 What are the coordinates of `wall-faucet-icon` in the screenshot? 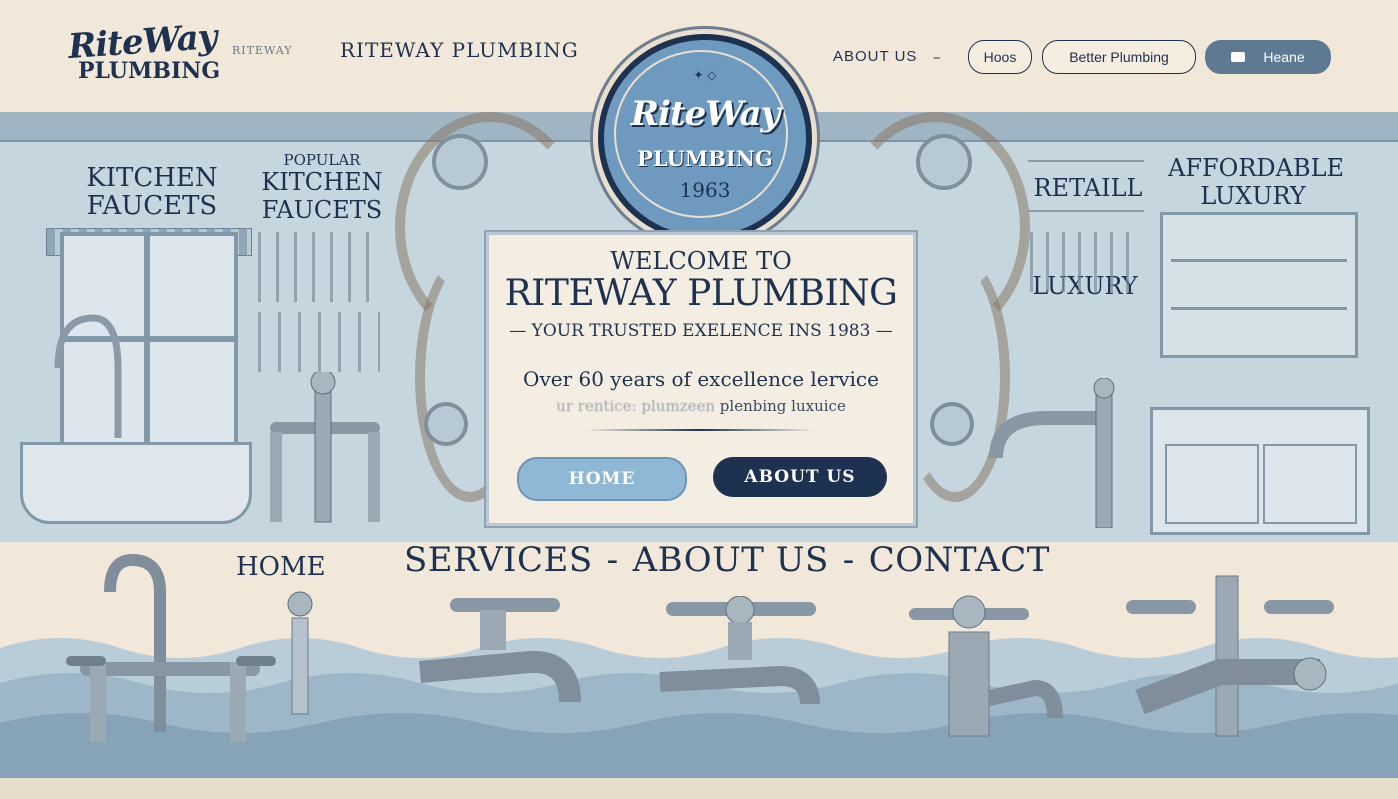 It's located at (1052, 453).